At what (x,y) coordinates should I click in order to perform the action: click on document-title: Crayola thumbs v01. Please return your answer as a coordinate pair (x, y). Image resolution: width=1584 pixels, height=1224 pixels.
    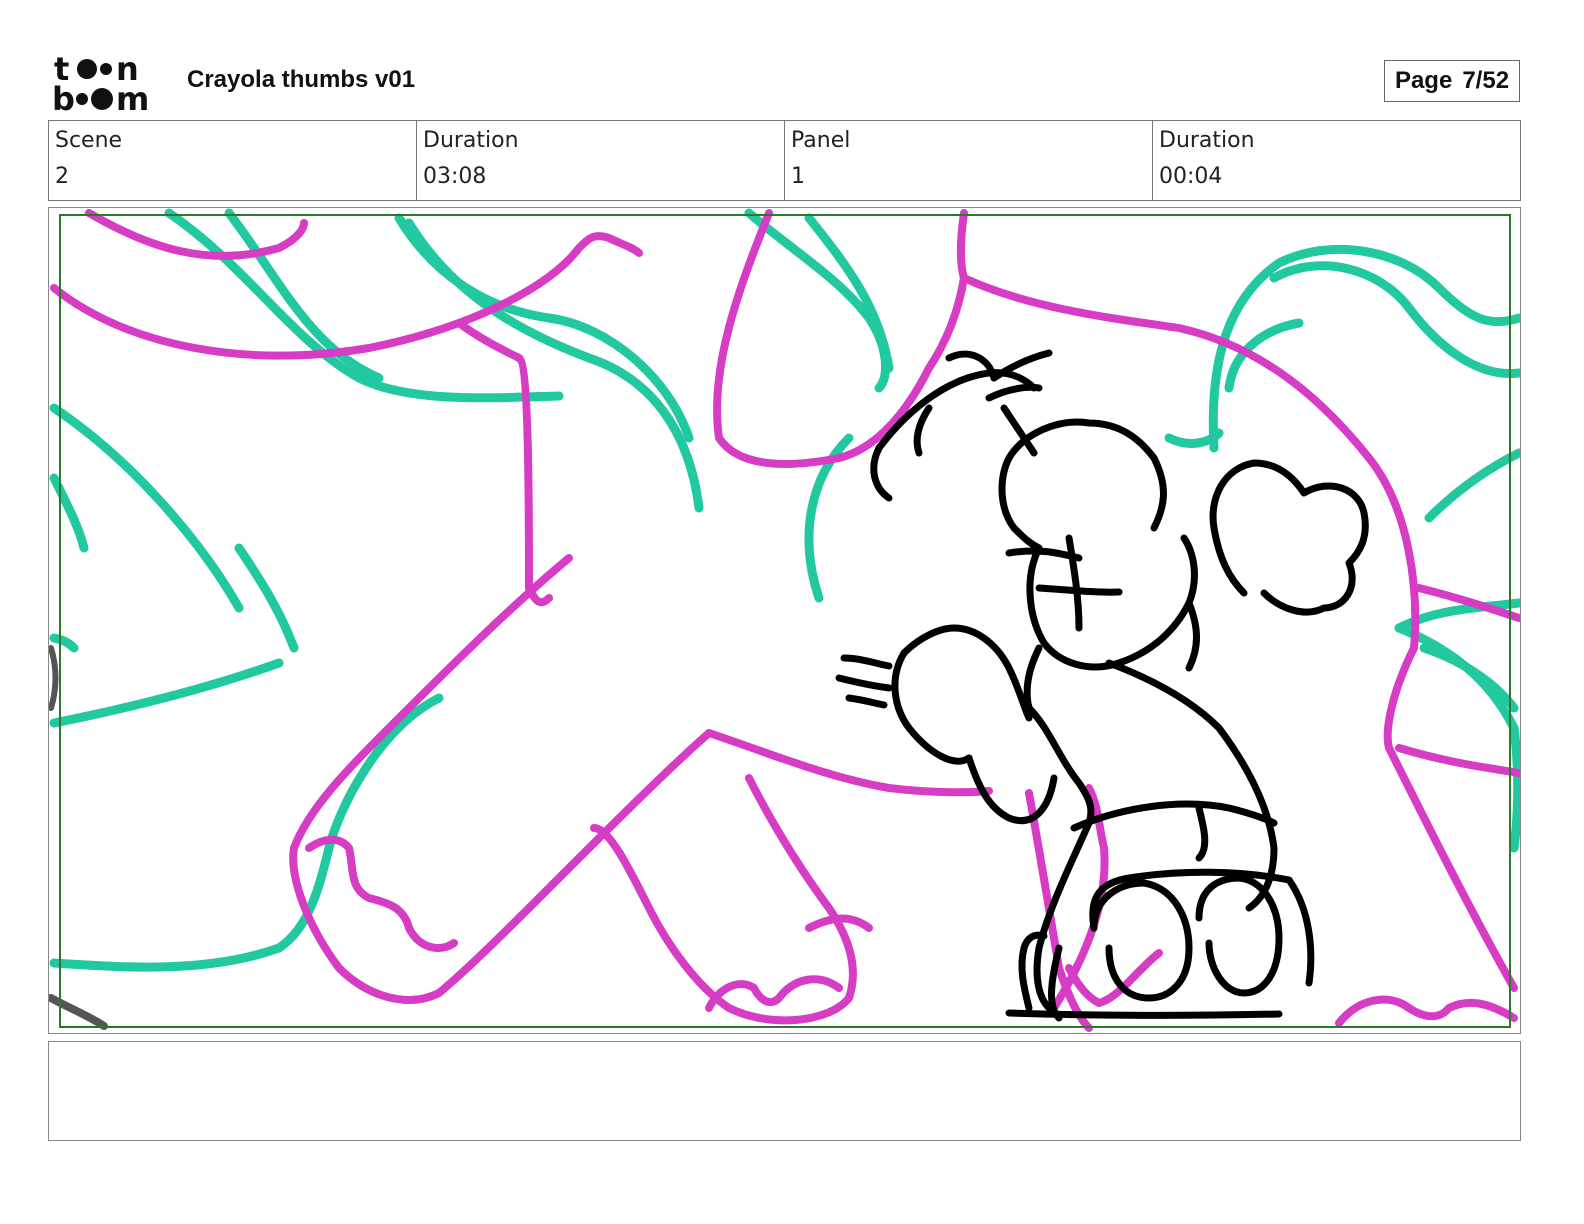
    Looking at the image, I should click on (301, 79).